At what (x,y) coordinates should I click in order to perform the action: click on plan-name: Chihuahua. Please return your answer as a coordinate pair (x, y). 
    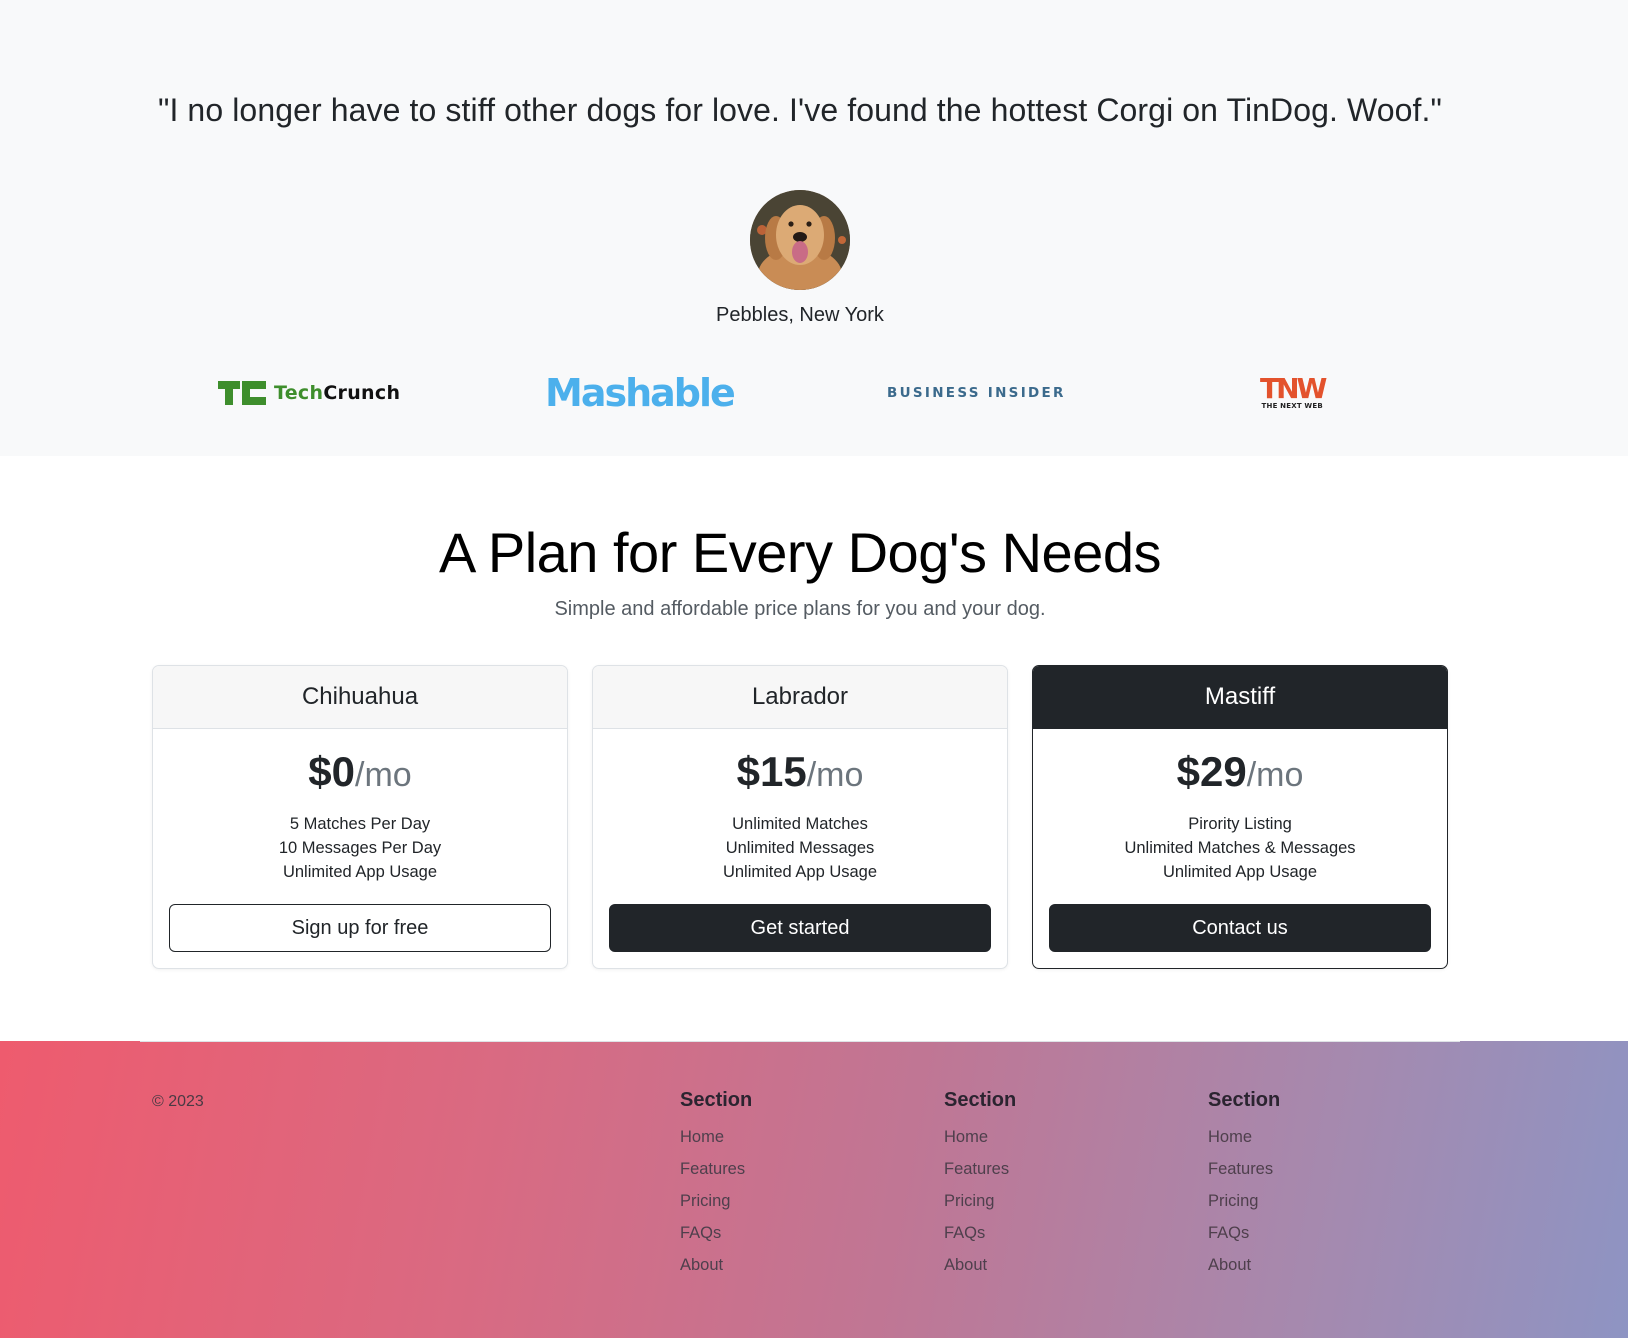
    Looking at the image, I should click on (360, 697).